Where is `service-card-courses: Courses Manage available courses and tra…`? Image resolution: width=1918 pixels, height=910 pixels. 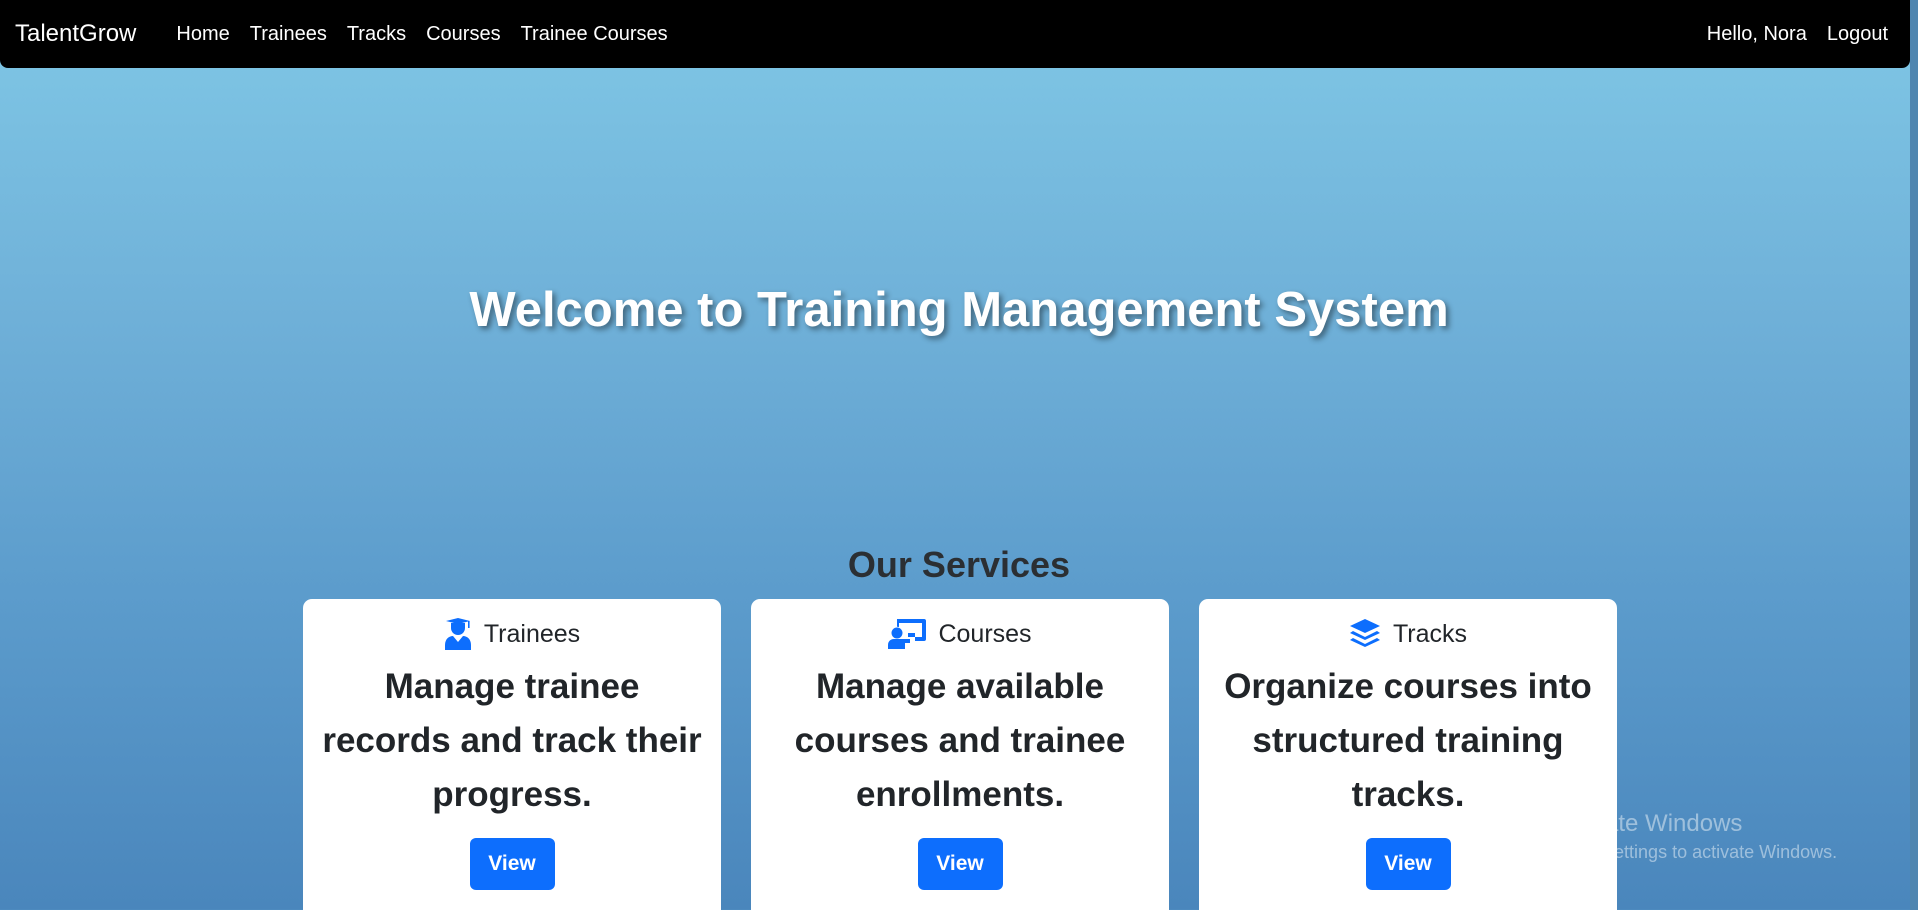
service-card-courses: Courses Manage available courses and tra… is located at coordinates (960, 754).